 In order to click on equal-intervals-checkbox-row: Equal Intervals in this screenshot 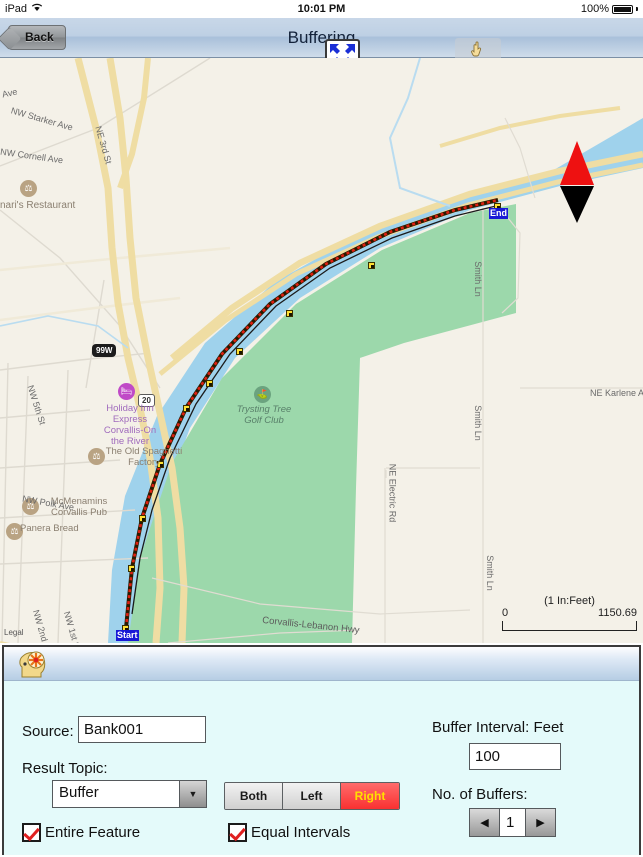, I will do `click(289, 832)`.